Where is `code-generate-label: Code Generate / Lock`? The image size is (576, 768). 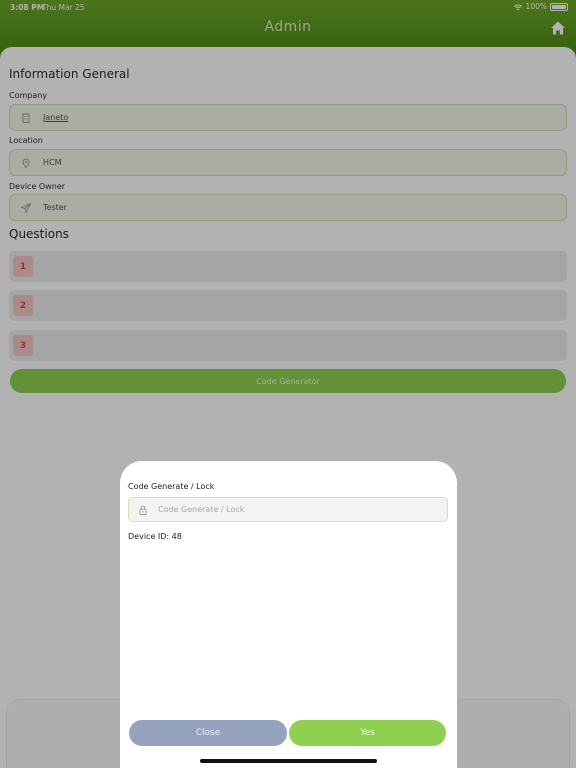
code-generate-label: Code Generate / Lock is located at coordinates (171, 486).